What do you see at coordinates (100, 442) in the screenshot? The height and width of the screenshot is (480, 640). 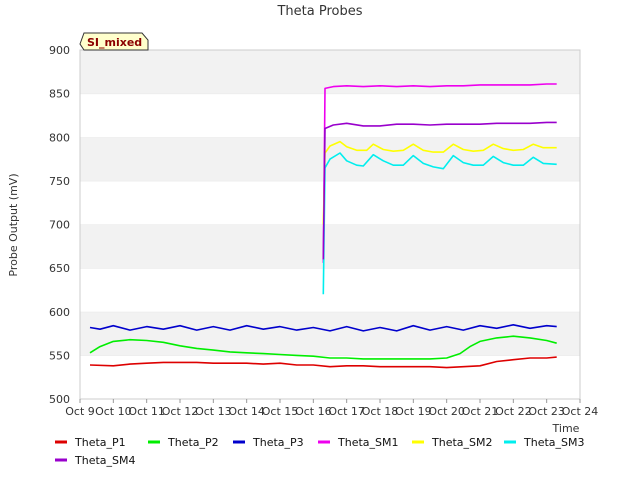 I see `legend-label: Theta_P1` at bounding box center [100, 442].